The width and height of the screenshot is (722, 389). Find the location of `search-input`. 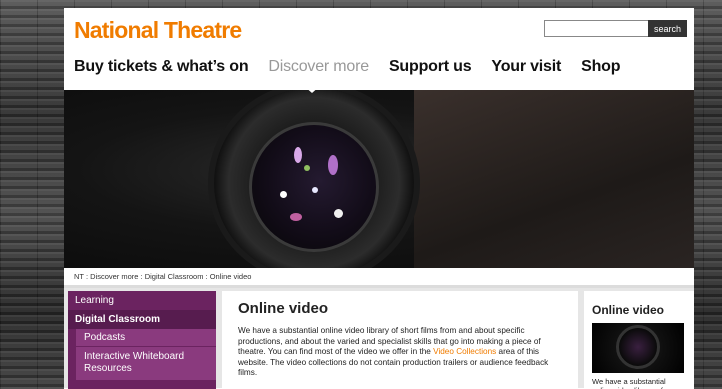

search-input is located at coordinates (595, 28).